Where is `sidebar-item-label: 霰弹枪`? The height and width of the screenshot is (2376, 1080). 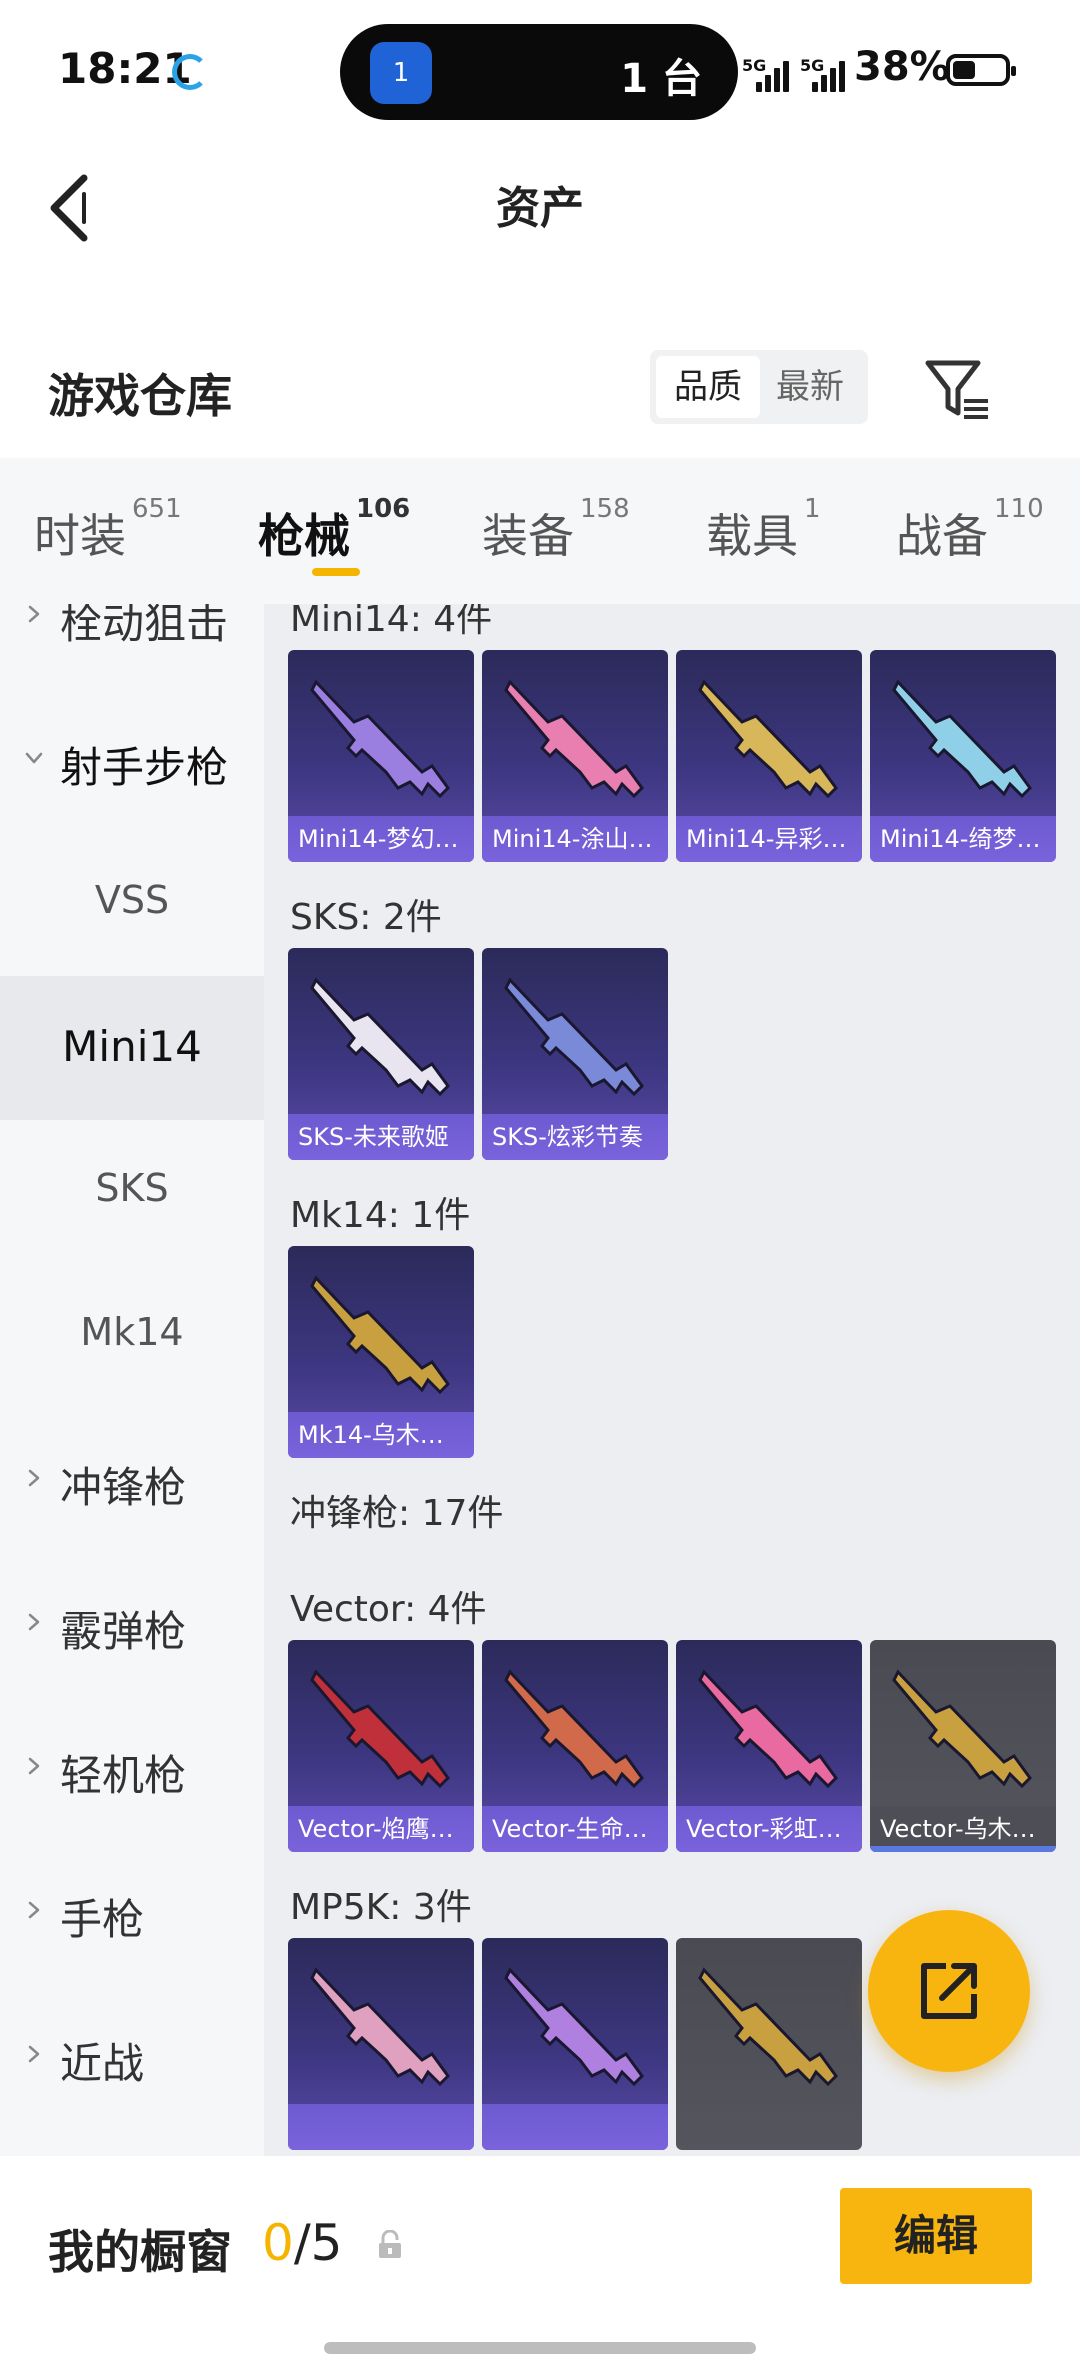 sidebar-item-label: 霰弹枪 is located at coordinates (123, 1631).